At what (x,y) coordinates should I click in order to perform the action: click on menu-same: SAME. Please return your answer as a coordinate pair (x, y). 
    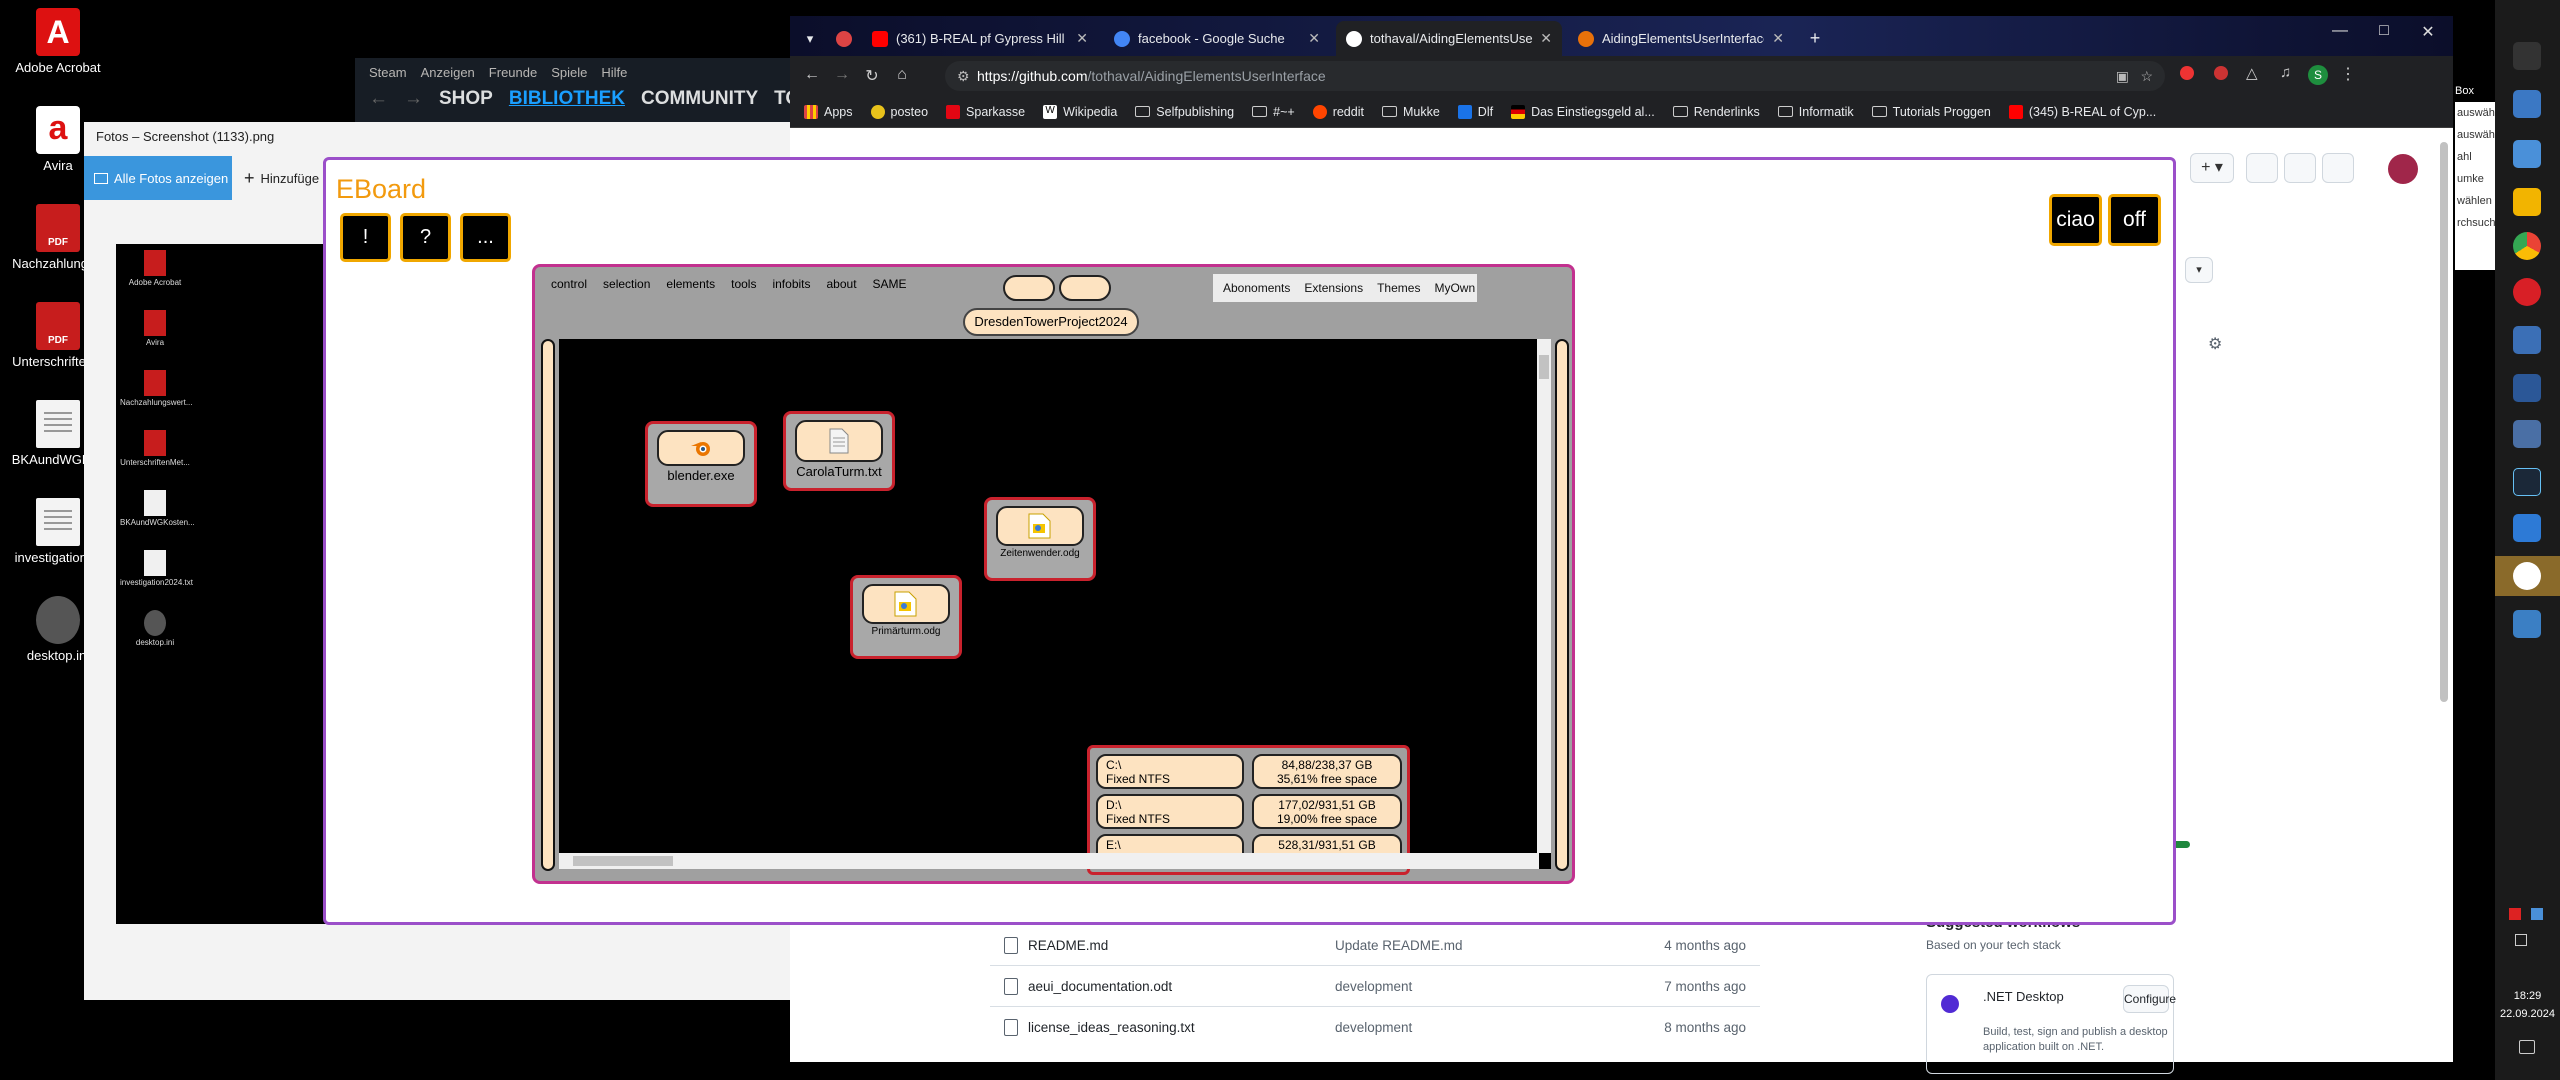
    Looking at the image, I should click on (890, 284).